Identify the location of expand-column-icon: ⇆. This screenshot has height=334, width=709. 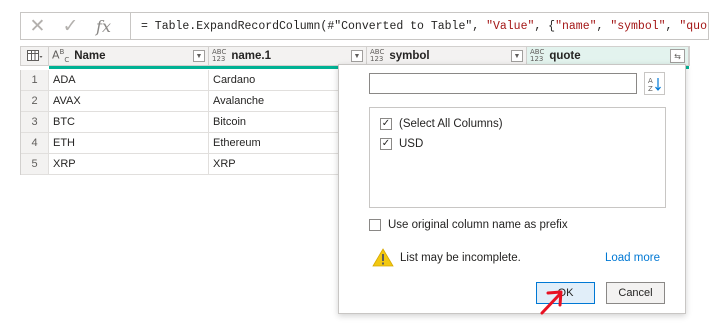
(677, 56).